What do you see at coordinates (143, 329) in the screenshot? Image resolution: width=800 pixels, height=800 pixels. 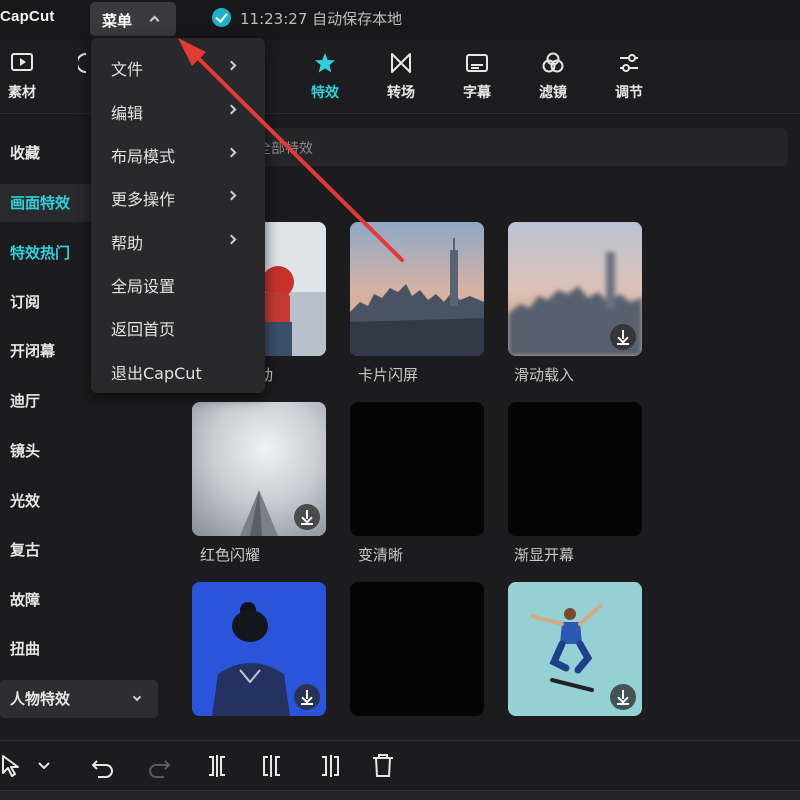 I see `menu-item-label: 返回首页` at bounding box center [143, 329].